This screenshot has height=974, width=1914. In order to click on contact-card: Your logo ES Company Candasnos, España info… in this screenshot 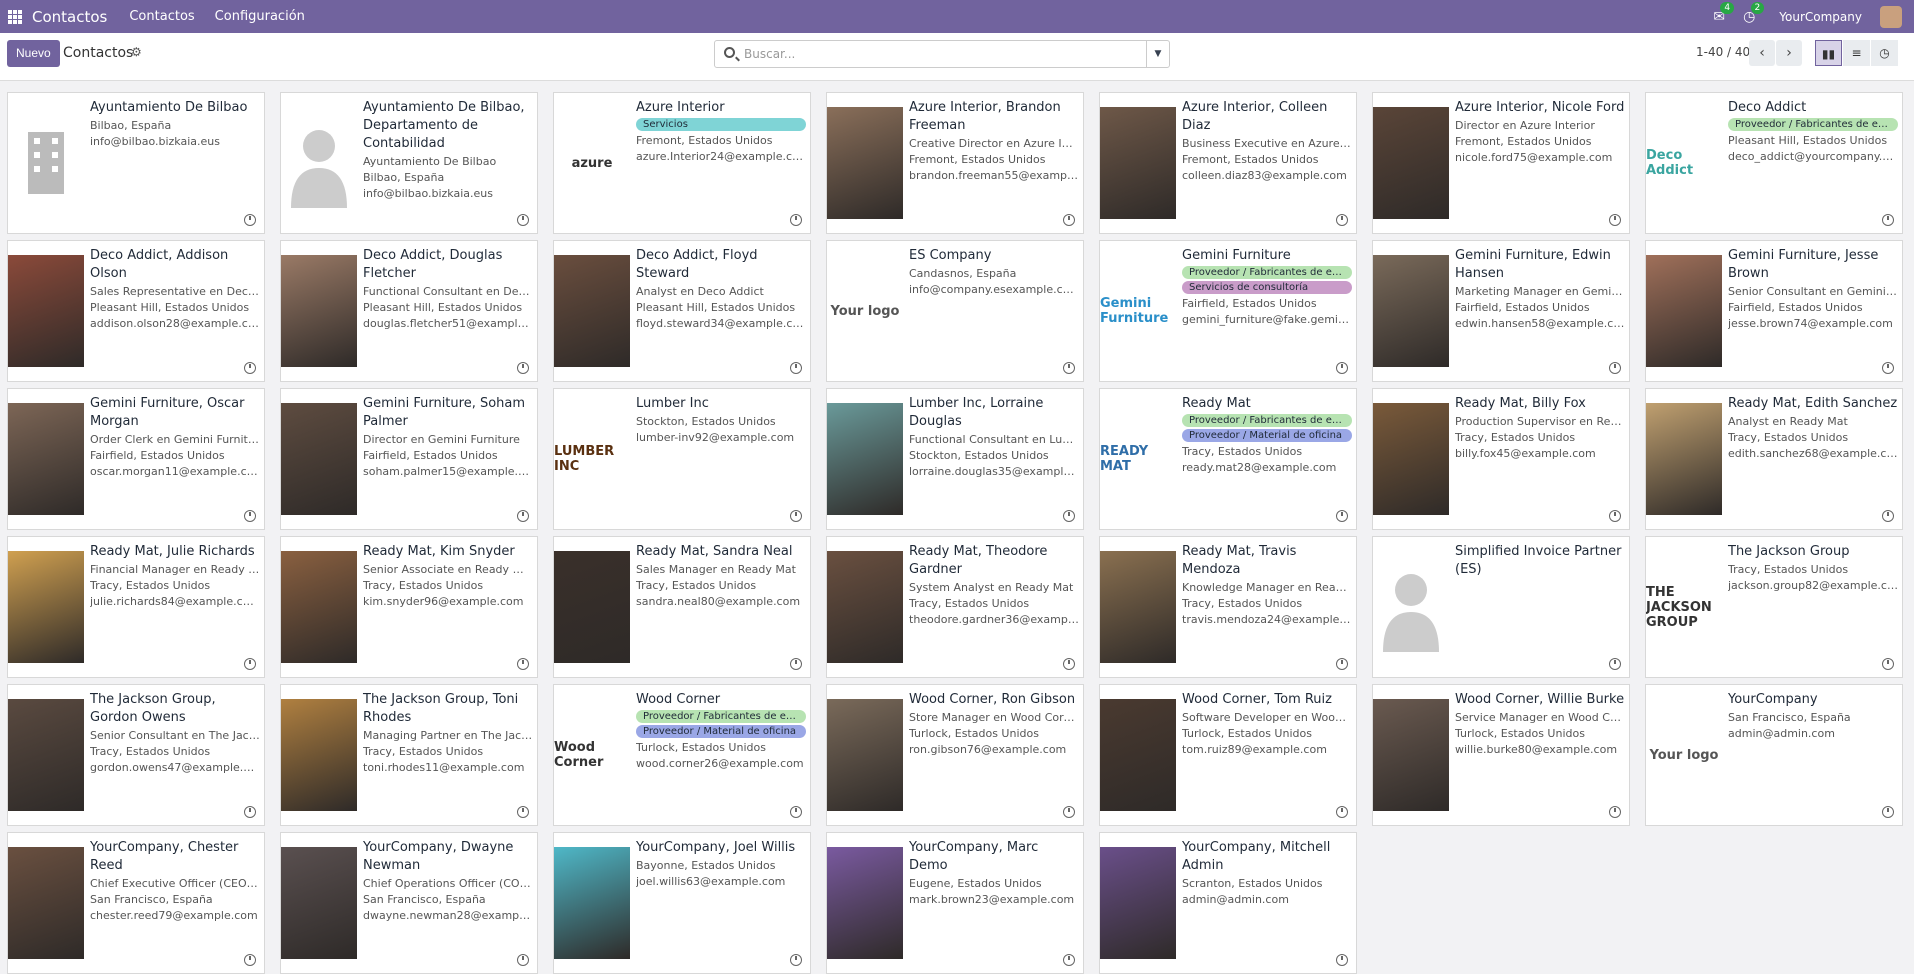, I will do `click(955, 311)`.